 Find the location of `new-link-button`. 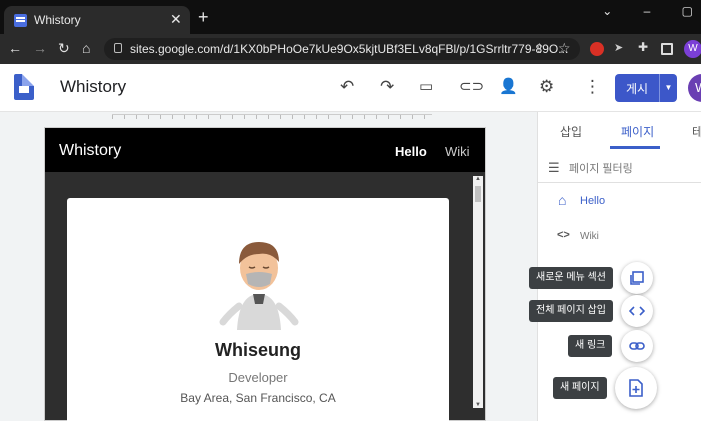

new-link-button is located at coordinates (637, 346).